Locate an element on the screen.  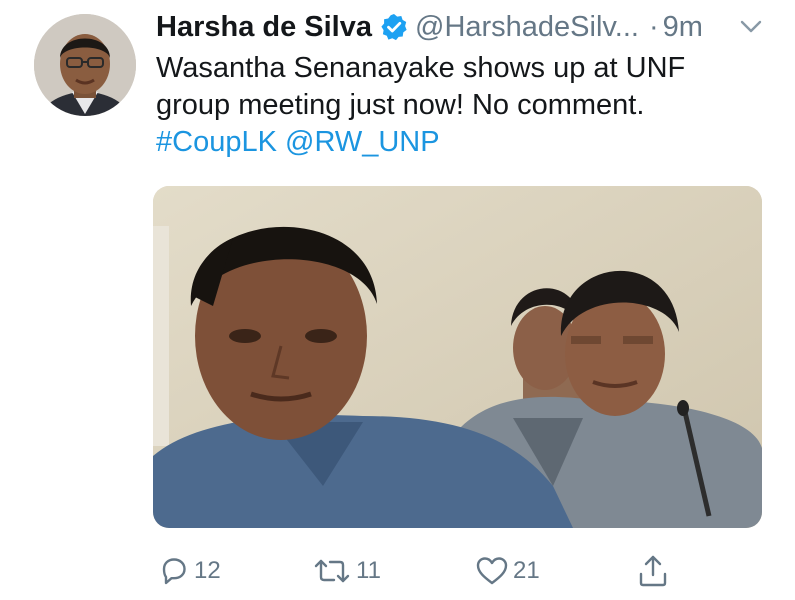
tweet-header: Harsha de Silva @HarshadeSilv... · 9m is located at coordinates (463, 27).